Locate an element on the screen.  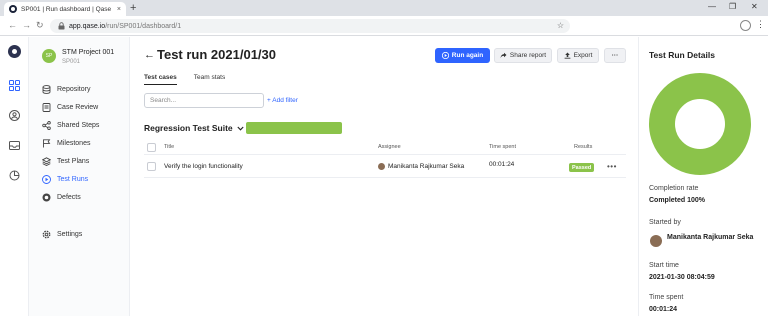
sidebar-item-case-review: Case Review is located at coordinates (70, 107).